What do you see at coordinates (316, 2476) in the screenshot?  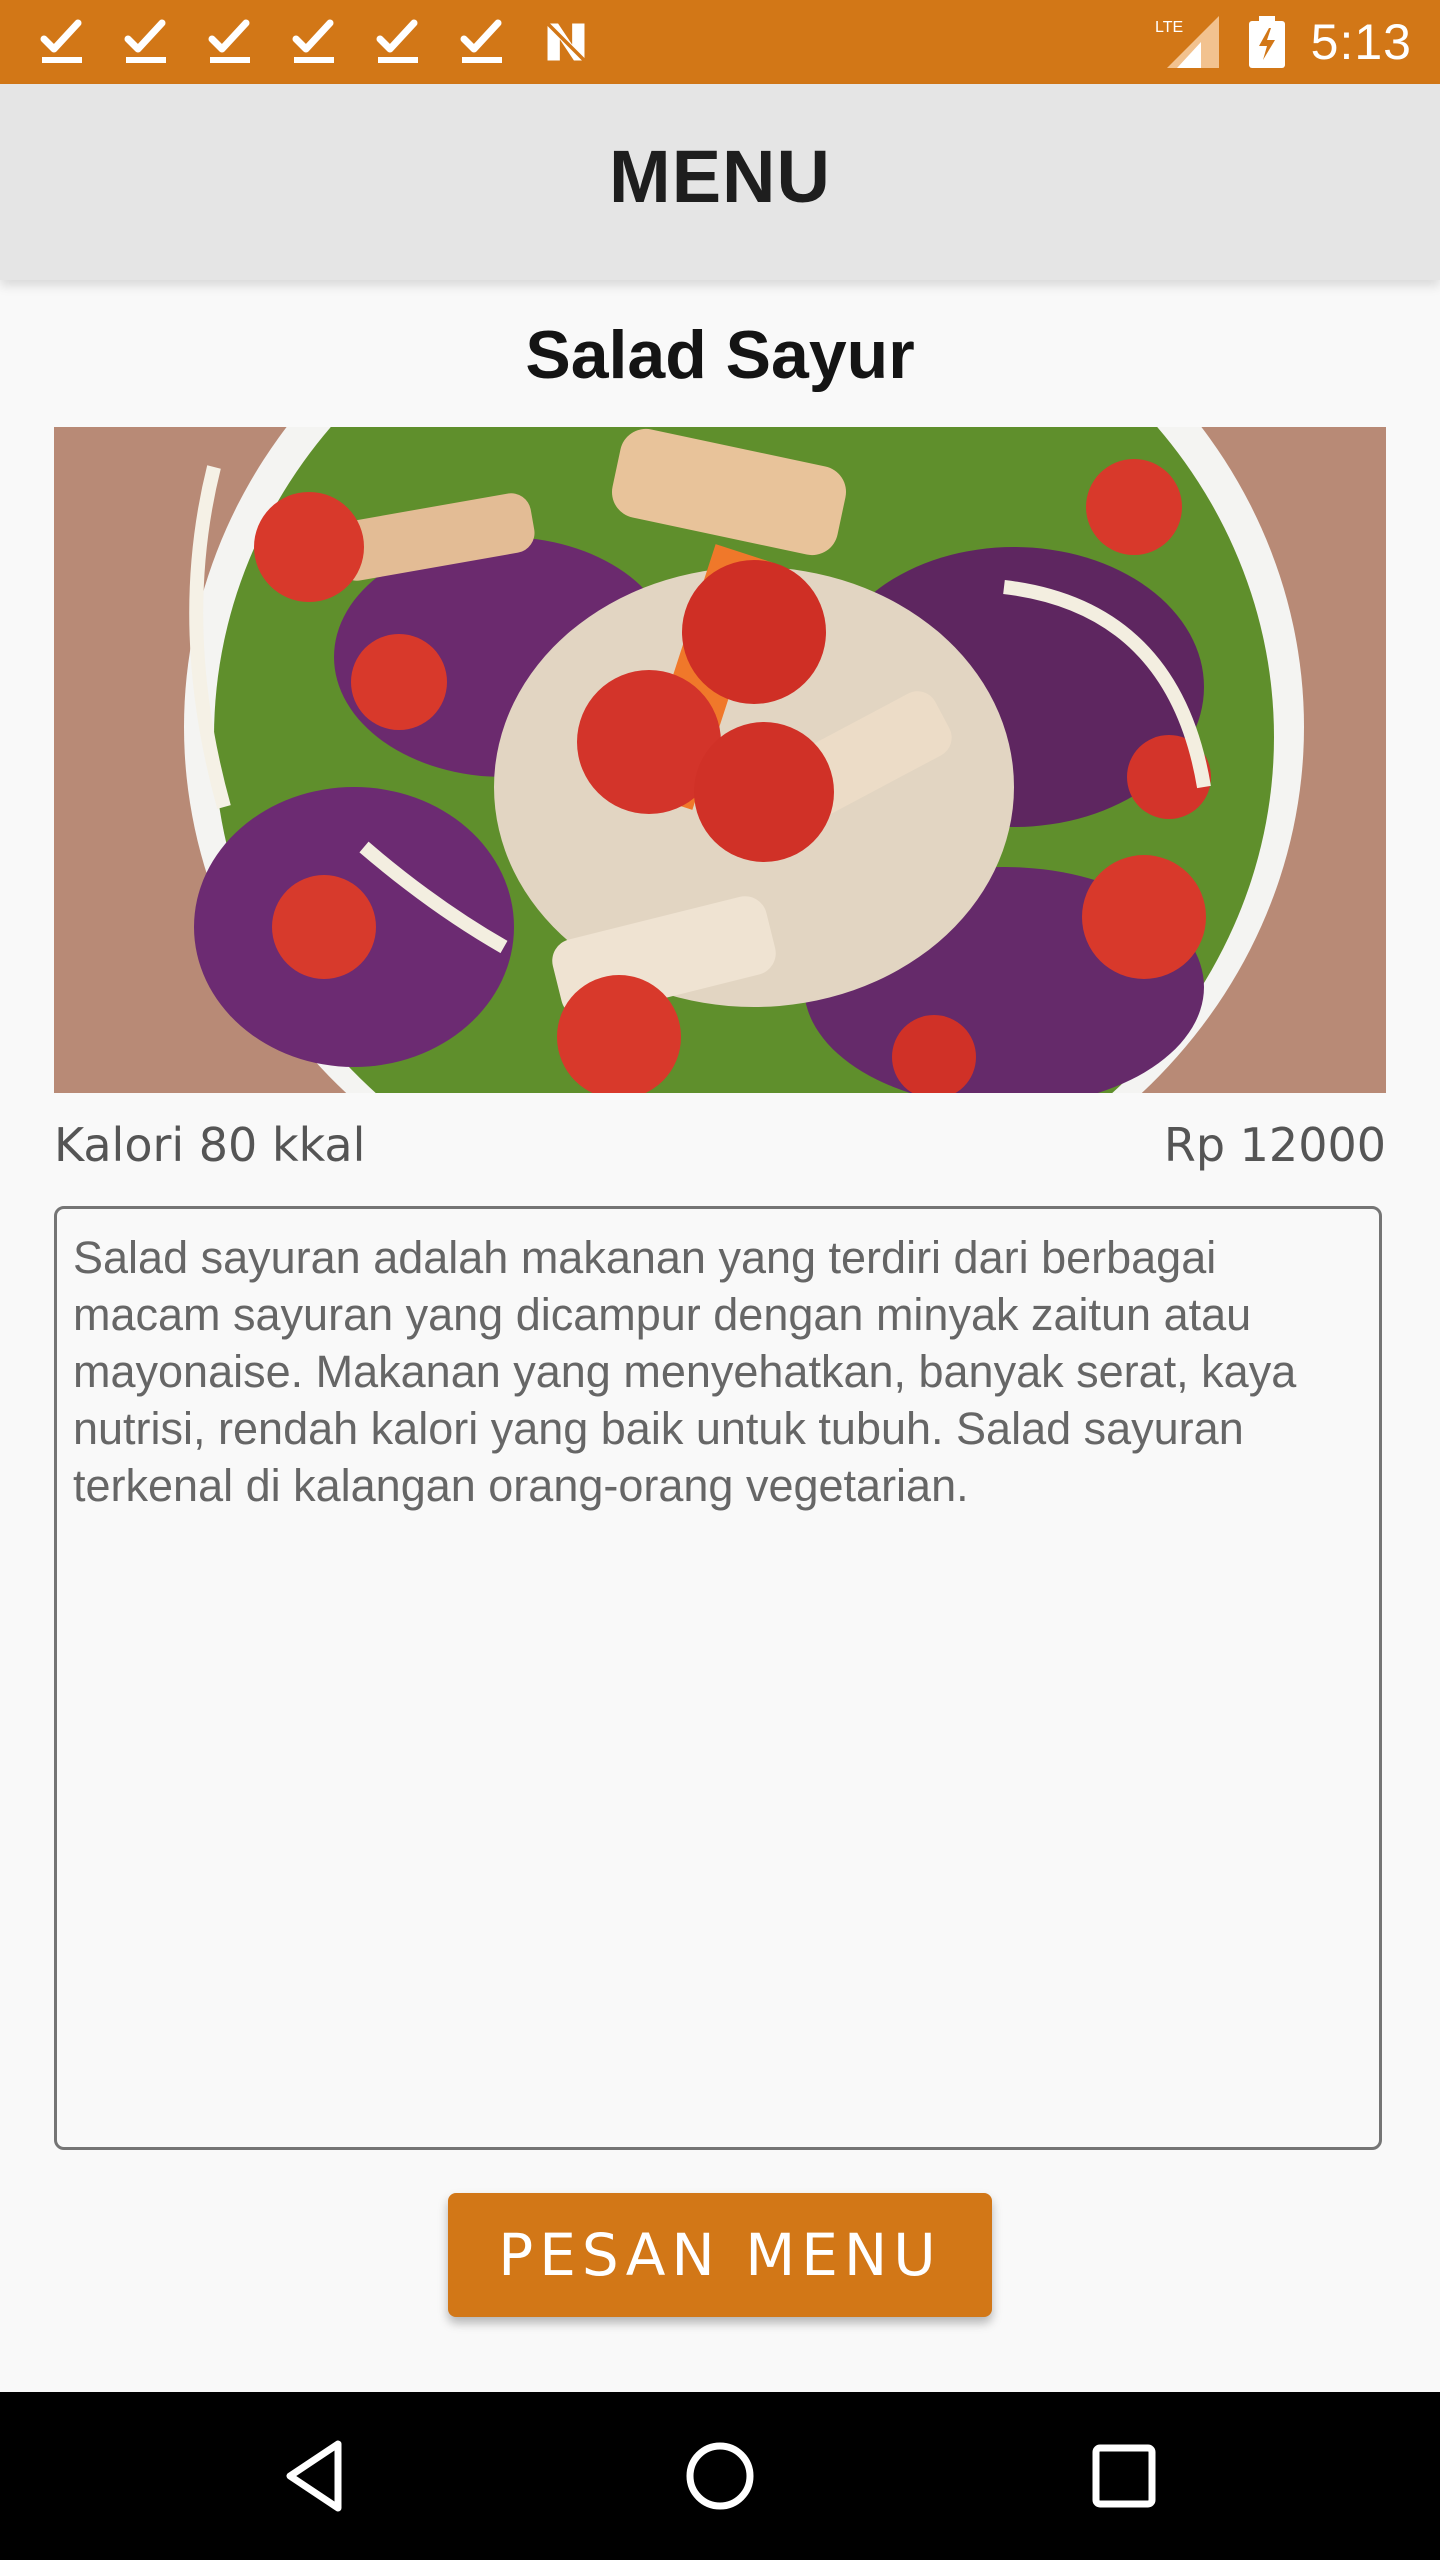 I see `back-icon` at bounding box center [316, 2476].